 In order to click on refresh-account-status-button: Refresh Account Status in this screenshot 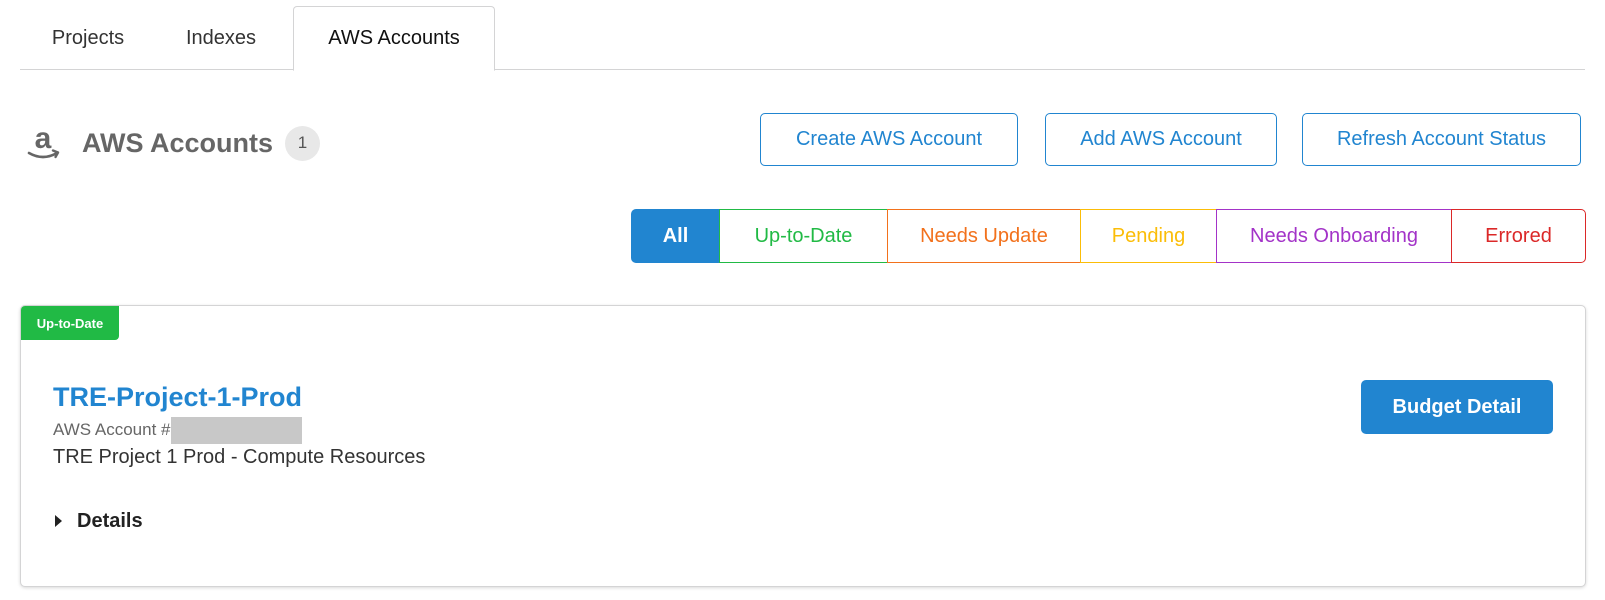, I will do `click(1441, 139)`.